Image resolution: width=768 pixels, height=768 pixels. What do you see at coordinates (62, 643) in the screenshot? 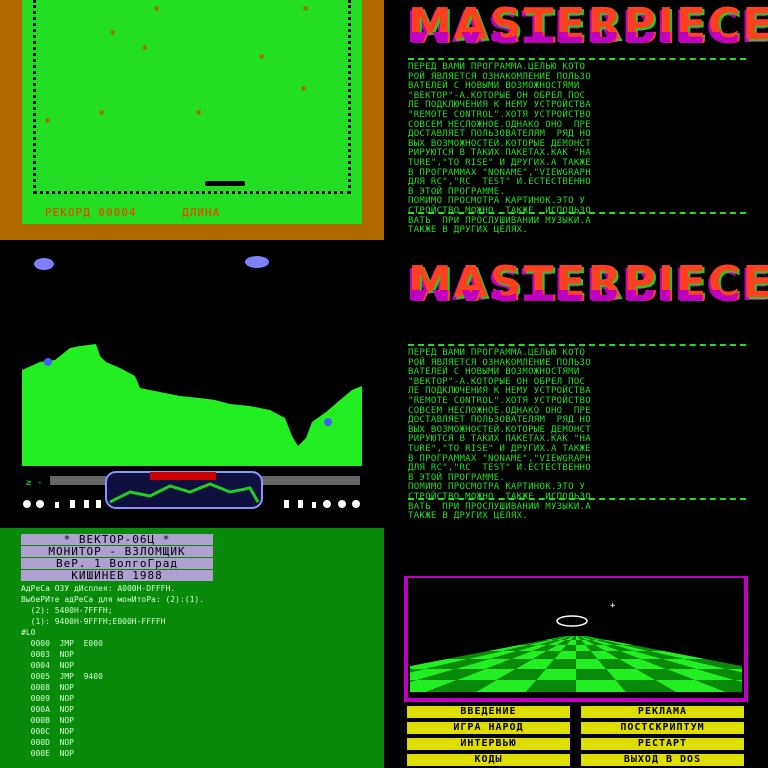
I see `monitor-line: 0000 JMP E000` at bounding box center [62, 643].